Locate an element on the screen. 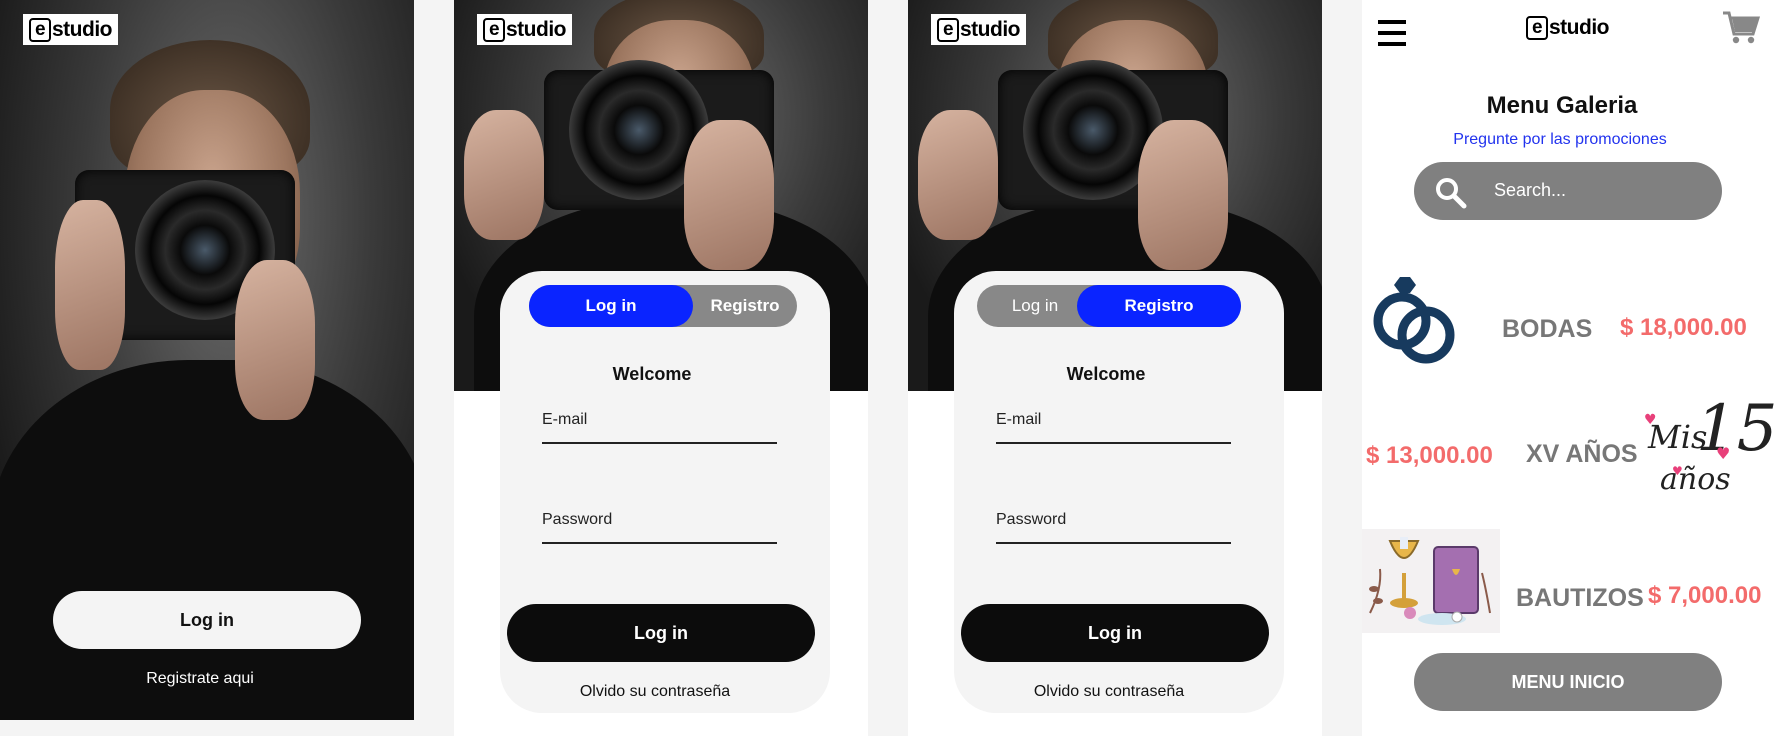 The height and width of the screenshot is (736, 1776). photo-torso is located at coordinates (207, 540).